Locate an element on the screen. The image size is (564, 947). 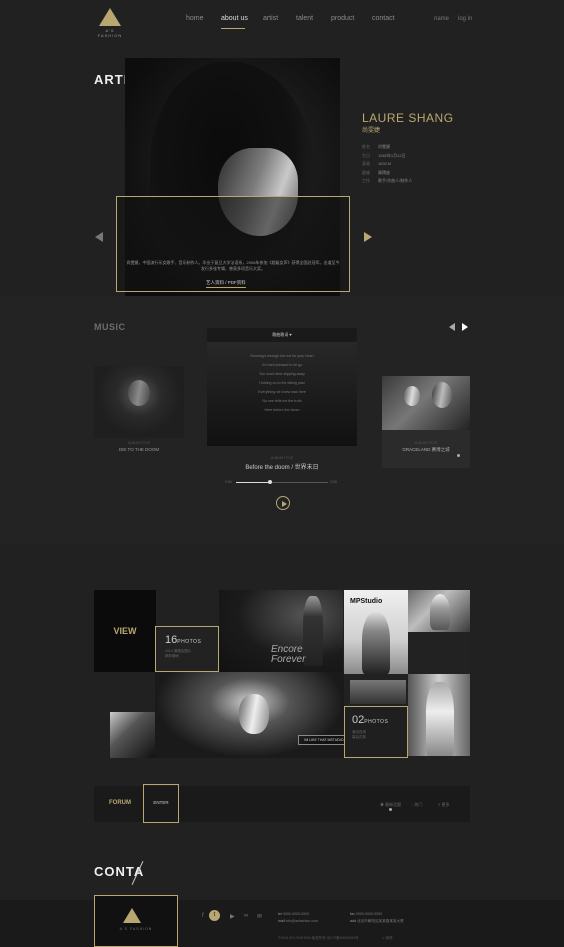
facebook-icon: f is located at coordinates (203, 916).